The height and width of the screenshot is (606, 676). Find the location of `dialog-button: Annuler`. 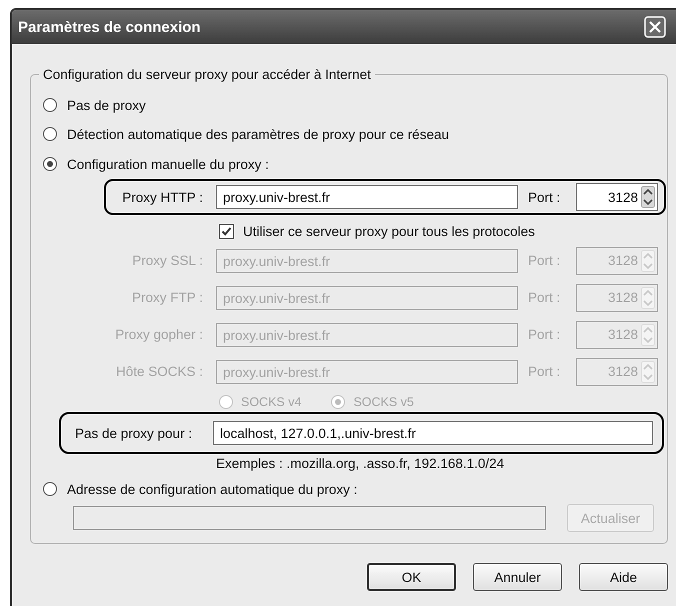

dialog-button: Annuler is located at coordinates (517, 577).